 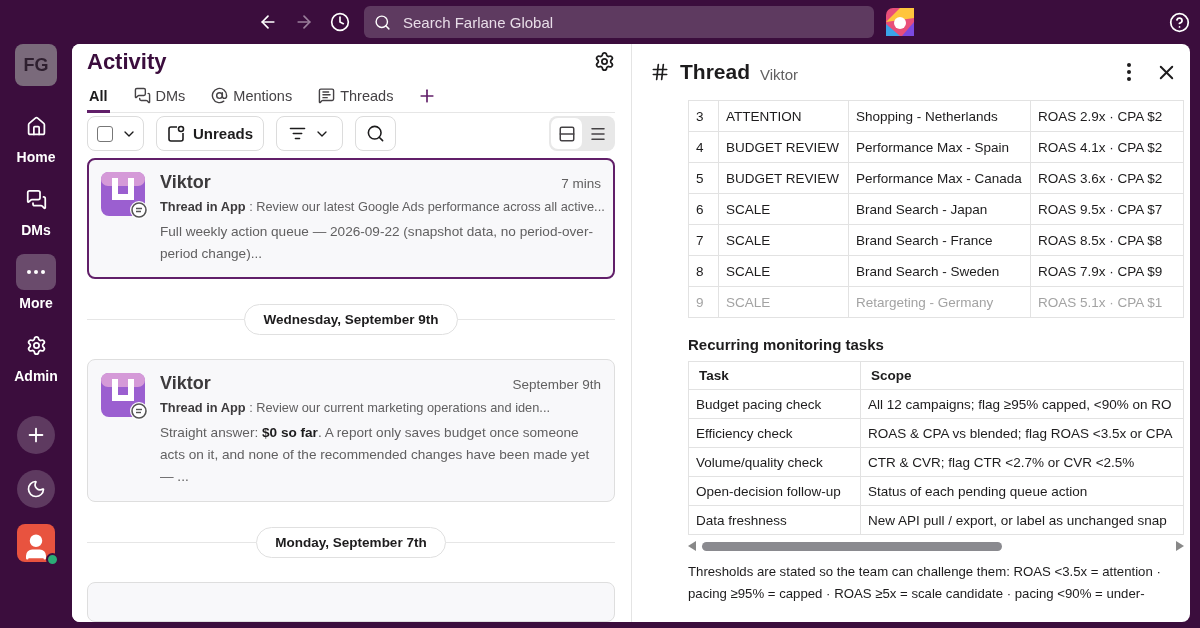 What do you see at coordinates (939, 240) in the screenshot?
I see `table-cell: Brand Search - France` at bounding box center [939, 240].